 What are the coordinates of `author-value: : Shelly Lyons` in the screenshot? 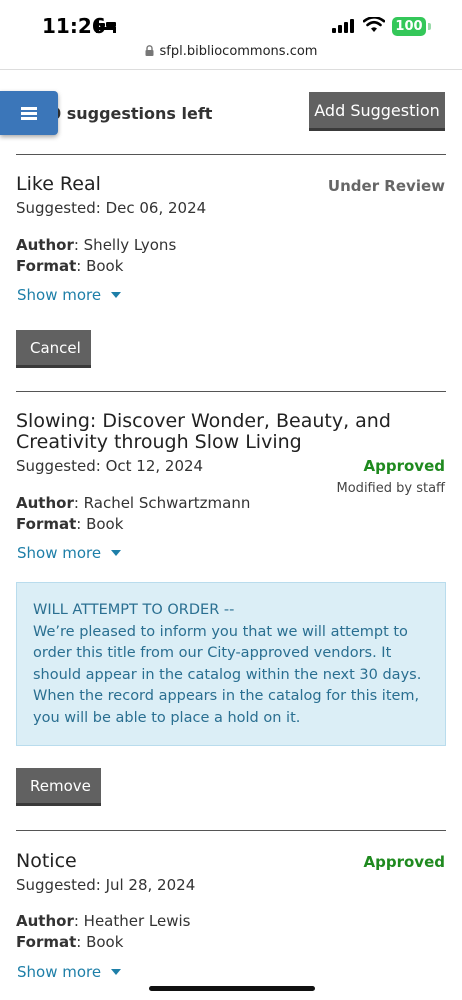 It's located at (125, 245).